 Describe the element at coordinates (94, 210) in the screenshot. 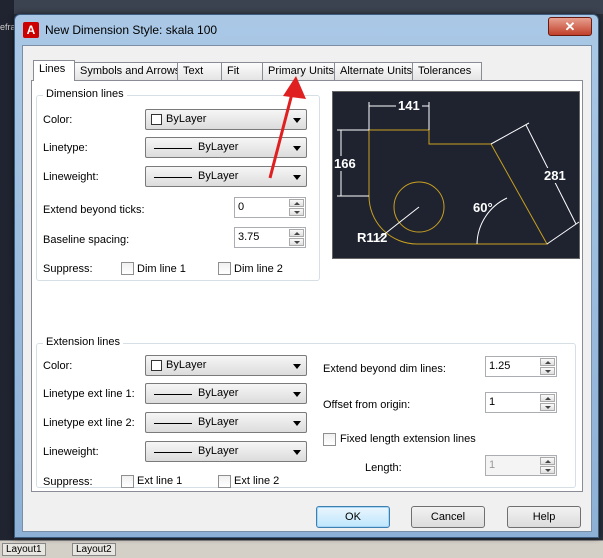

I see `extend-beyond-ticks-label: Extend beyond ticks:` at that location.